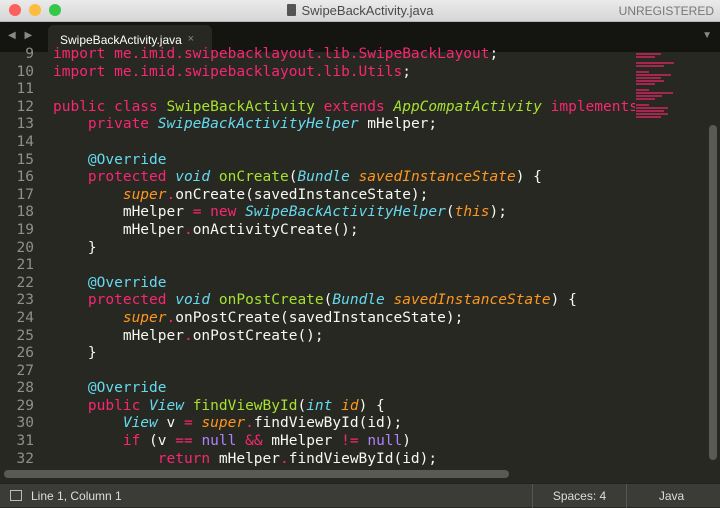 This screenshot has height=508, width=720. What do you see at coordinates (317, 266) in the screenshot?
I see `code-line: 21` at bounding box center [317, 266].